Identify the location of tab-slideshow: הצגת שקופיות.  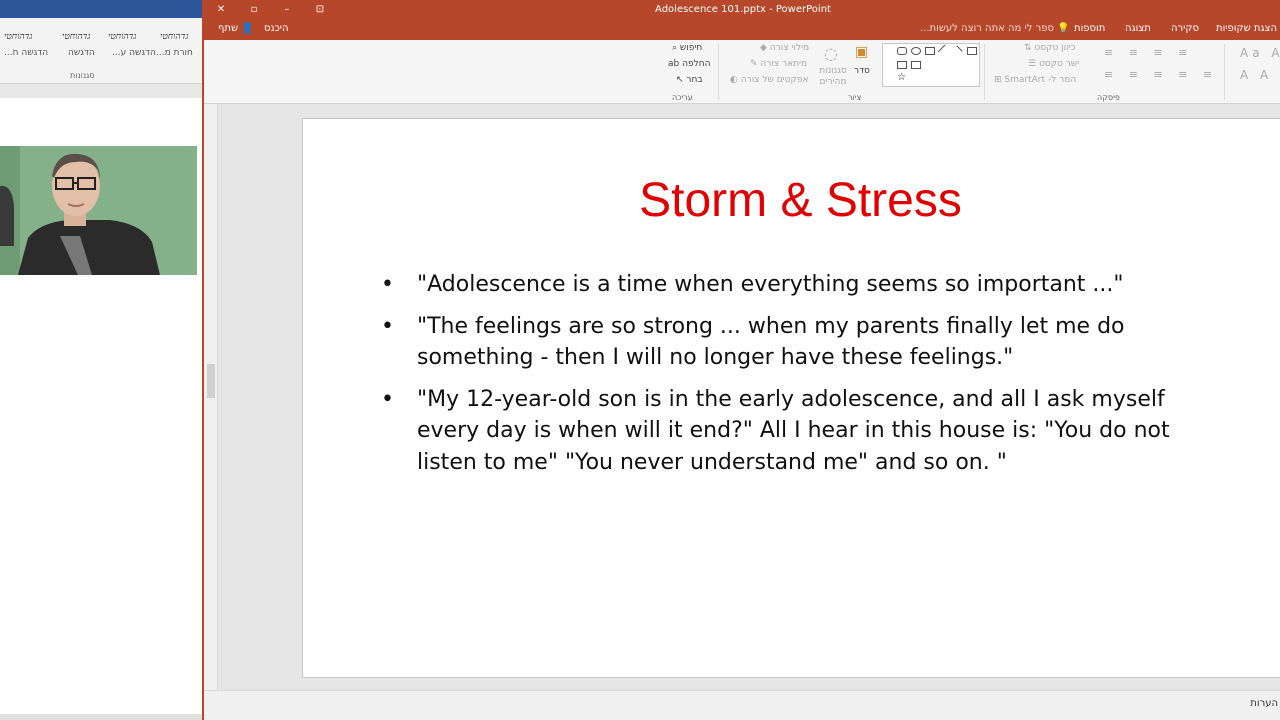
(1246, 28).